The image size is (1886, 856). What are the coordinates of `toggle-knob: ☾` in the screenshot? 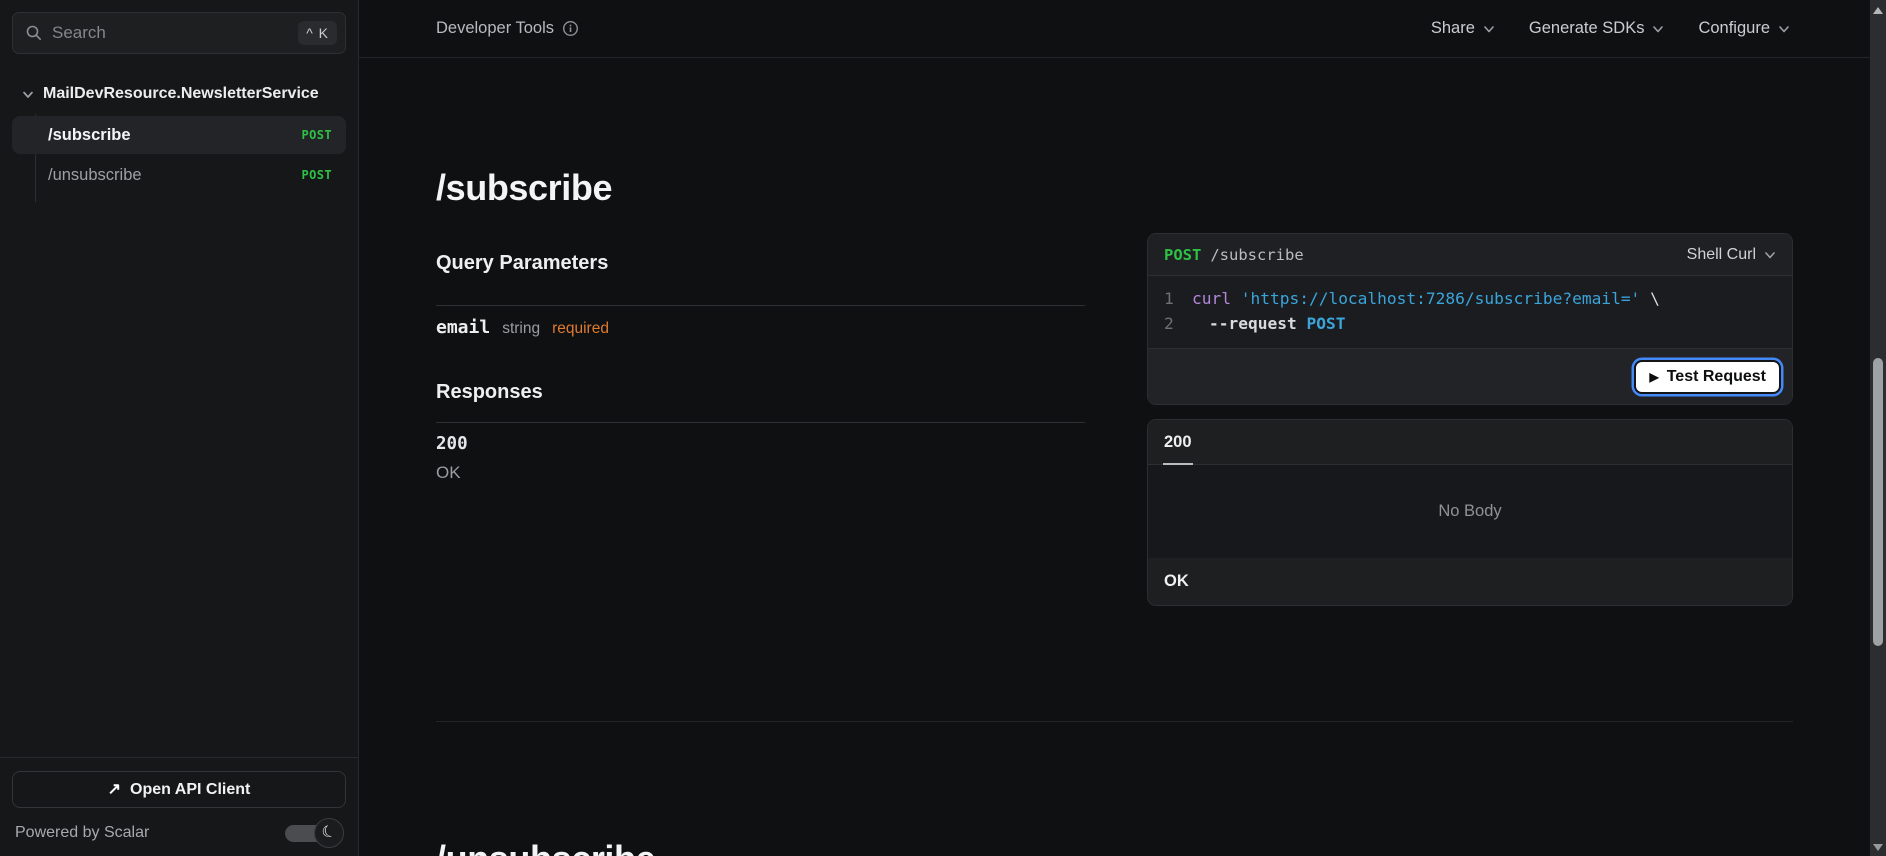 It's located at (329, 833).